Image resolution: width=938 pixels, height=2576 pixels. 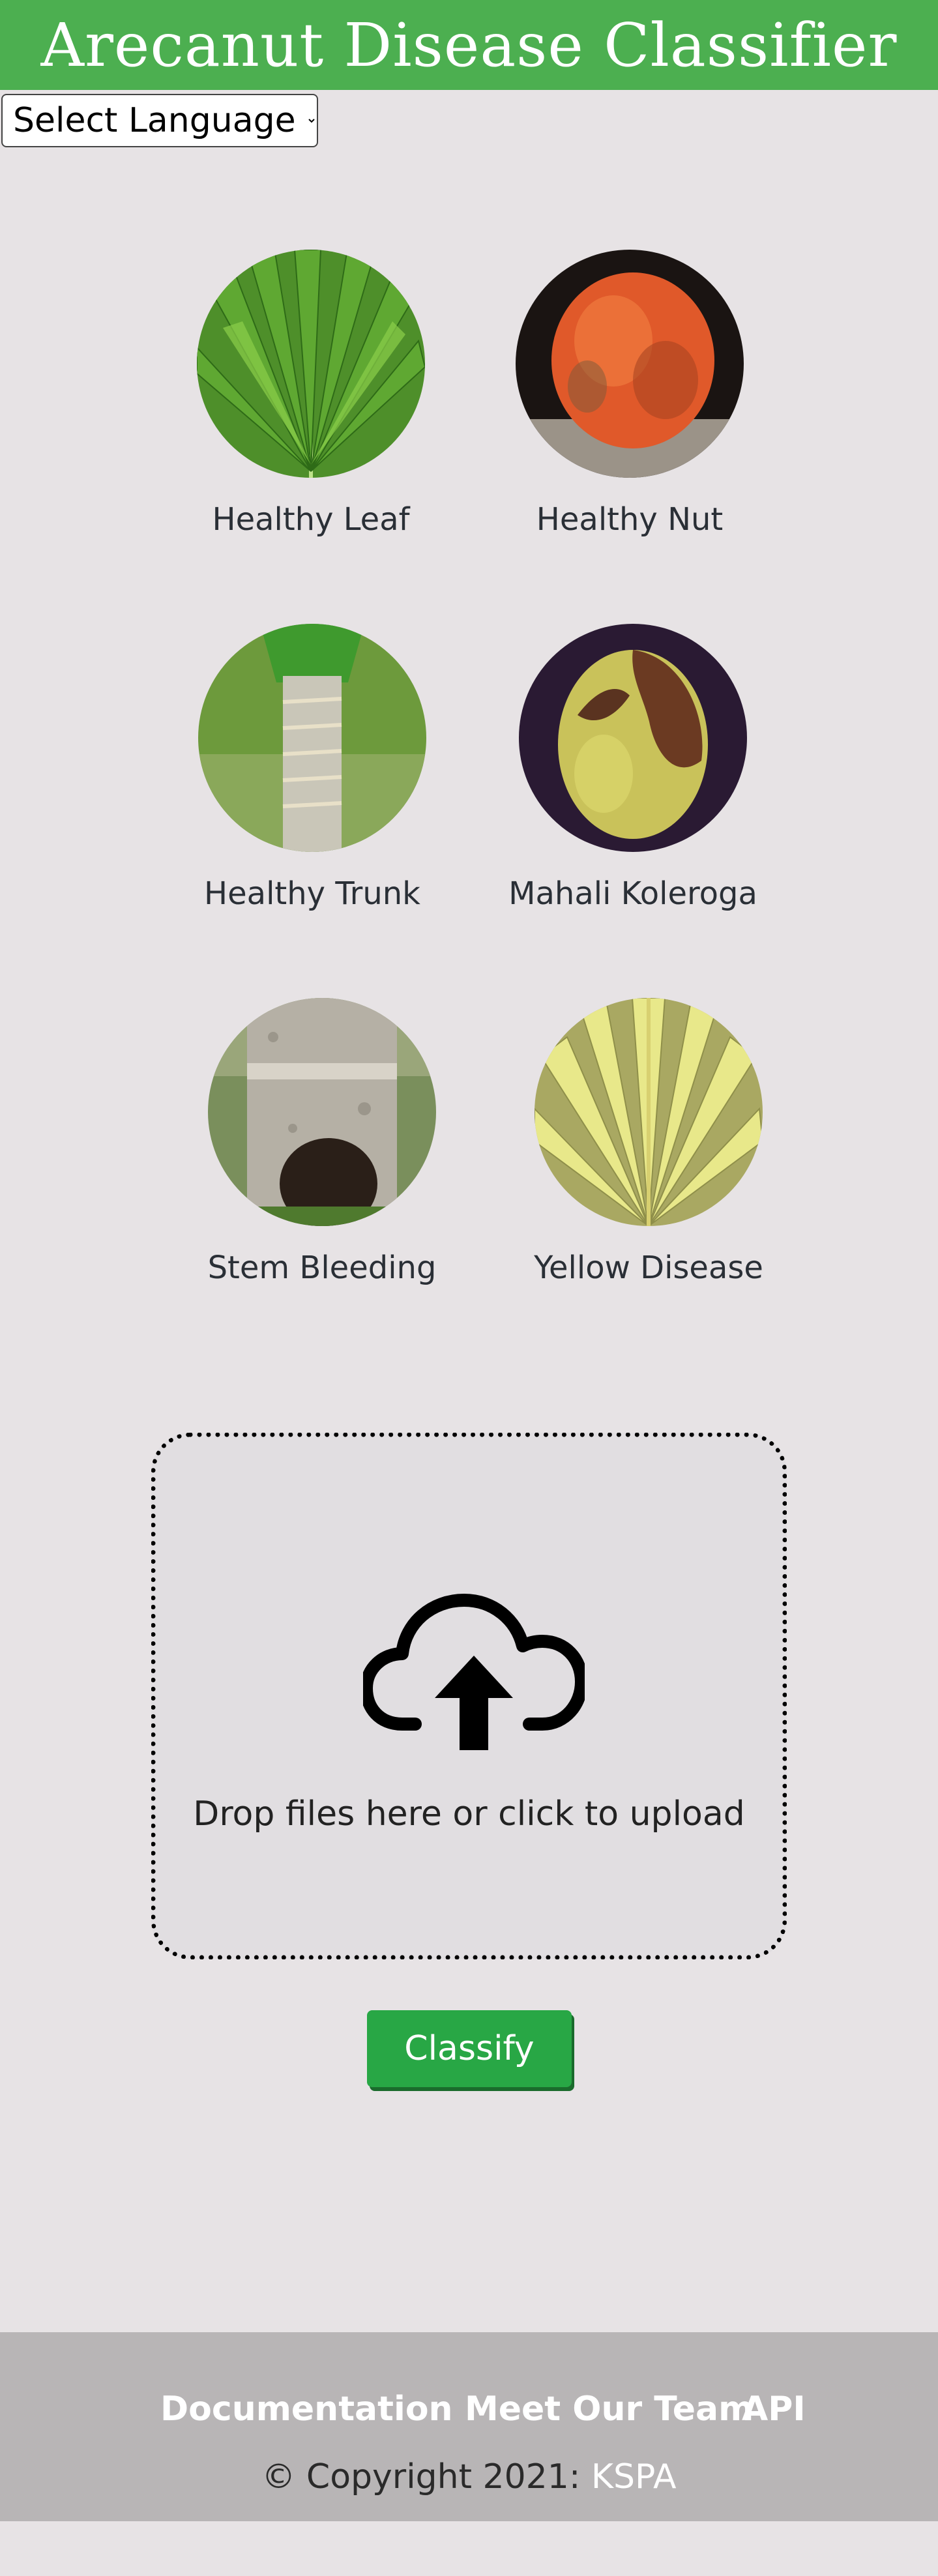 What do you see at coordinates (312, 894) in the screenshot?
I see `gallery-caption: Healthy Trunk` at bounding box center [312, 894].